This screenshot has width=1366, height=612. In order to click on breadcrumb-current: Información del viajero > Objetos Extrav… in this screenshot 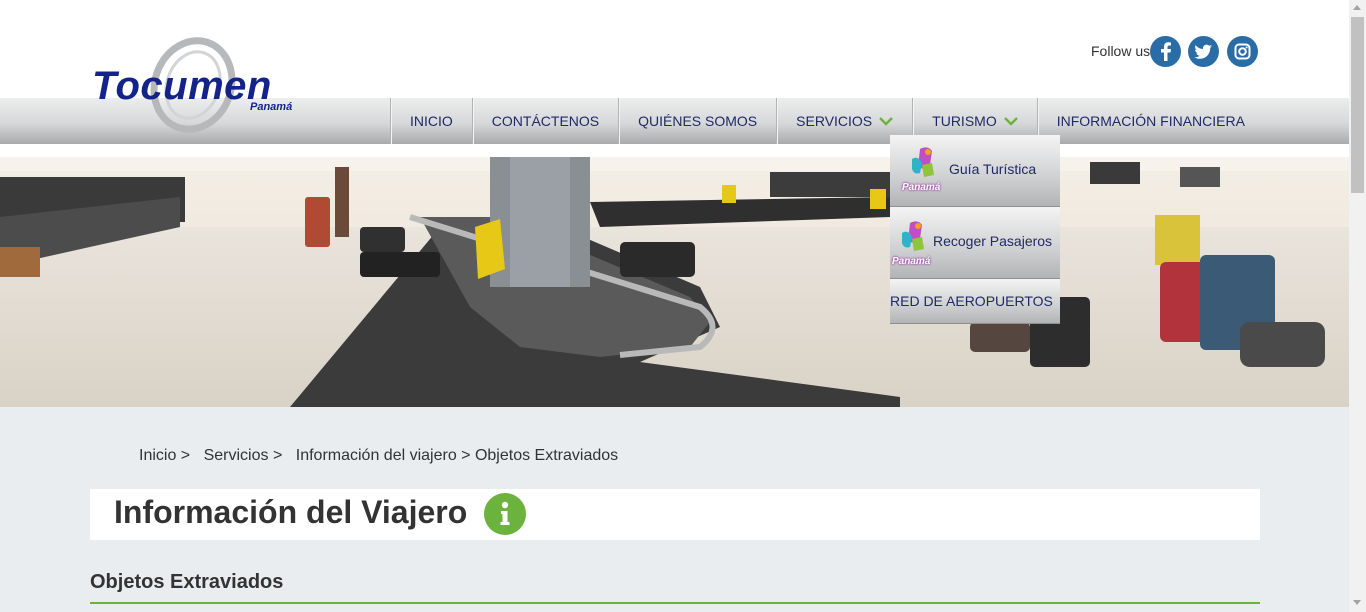, I will do `click(457, 455)`.